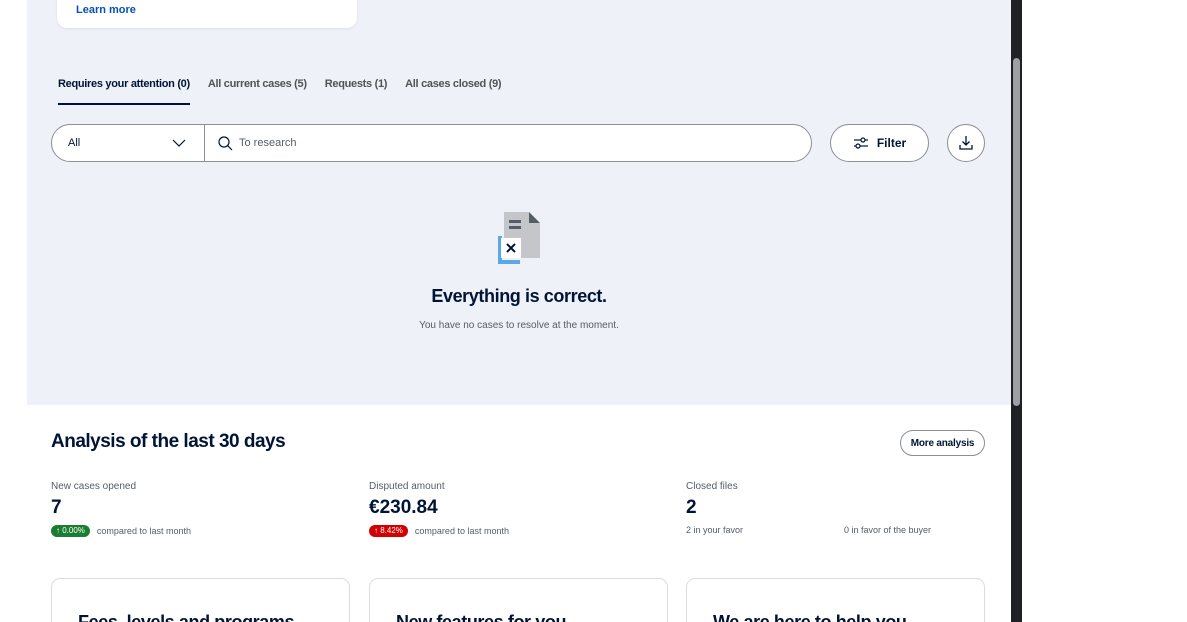 The height and width of the screenshot is (622, 1187). Describe the element at coordinates (403, 507) in the screenshot. I see `metric-value: €230.84` at that location.